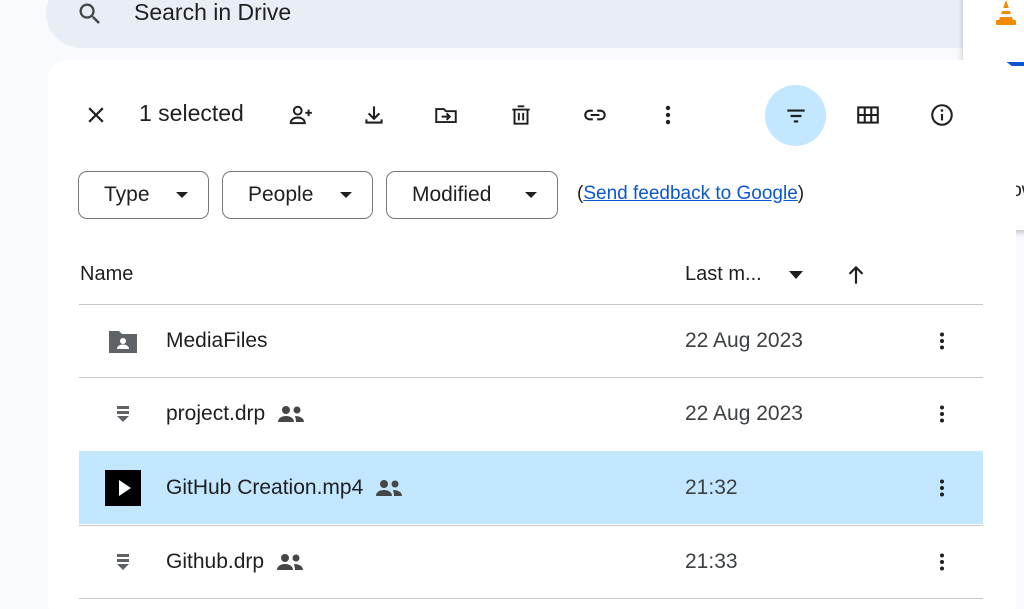 The image size is (1024, 609). I want to click on share-button, so click(301, 115).